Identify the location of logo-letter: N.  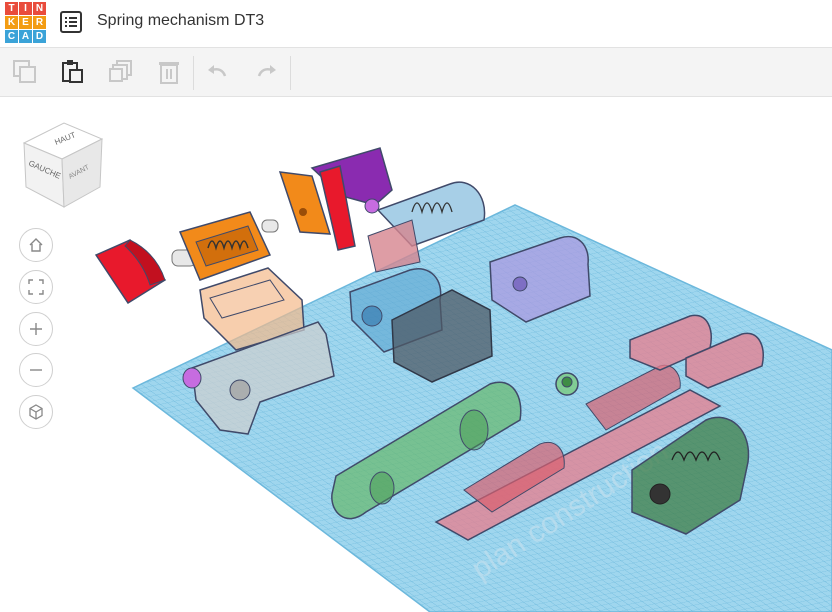
(39, 8).